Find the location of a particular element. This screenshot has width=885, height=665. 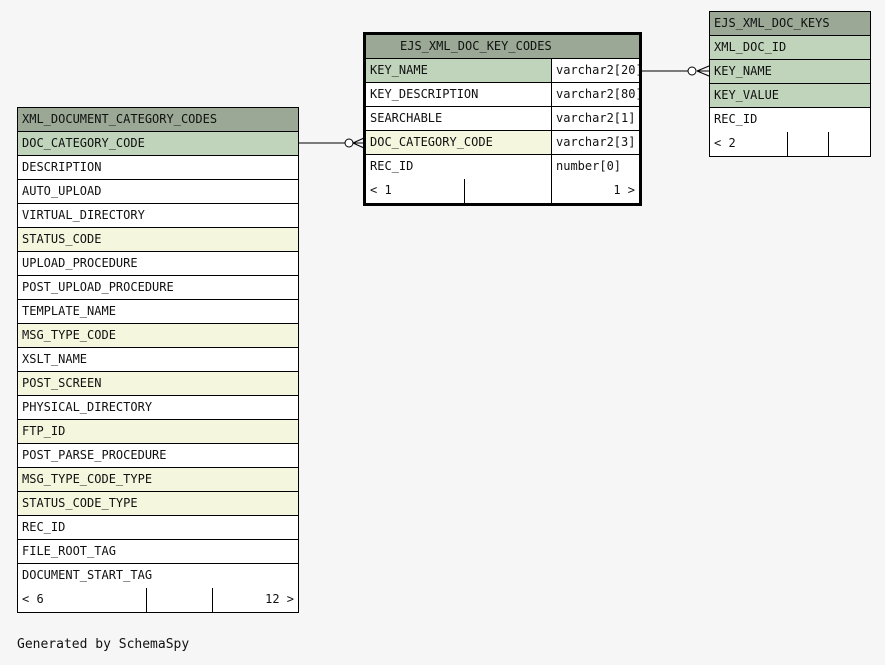

column-row-virtual-directory: VIRTUAL_DIRECTORY is located at coordinates (158, 216).